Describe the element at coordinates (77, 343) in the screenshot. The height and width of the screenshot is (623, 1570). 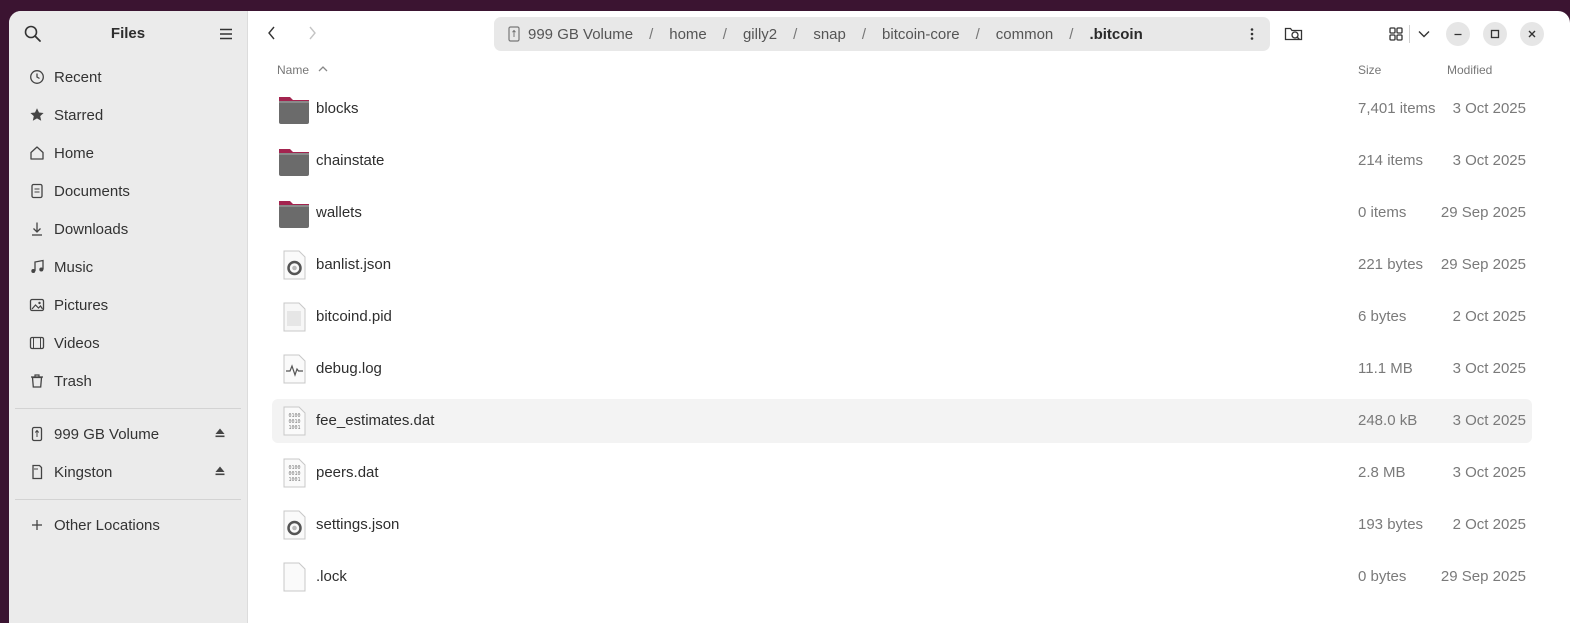
I see `sidebar-item-label: Videos` at that location.